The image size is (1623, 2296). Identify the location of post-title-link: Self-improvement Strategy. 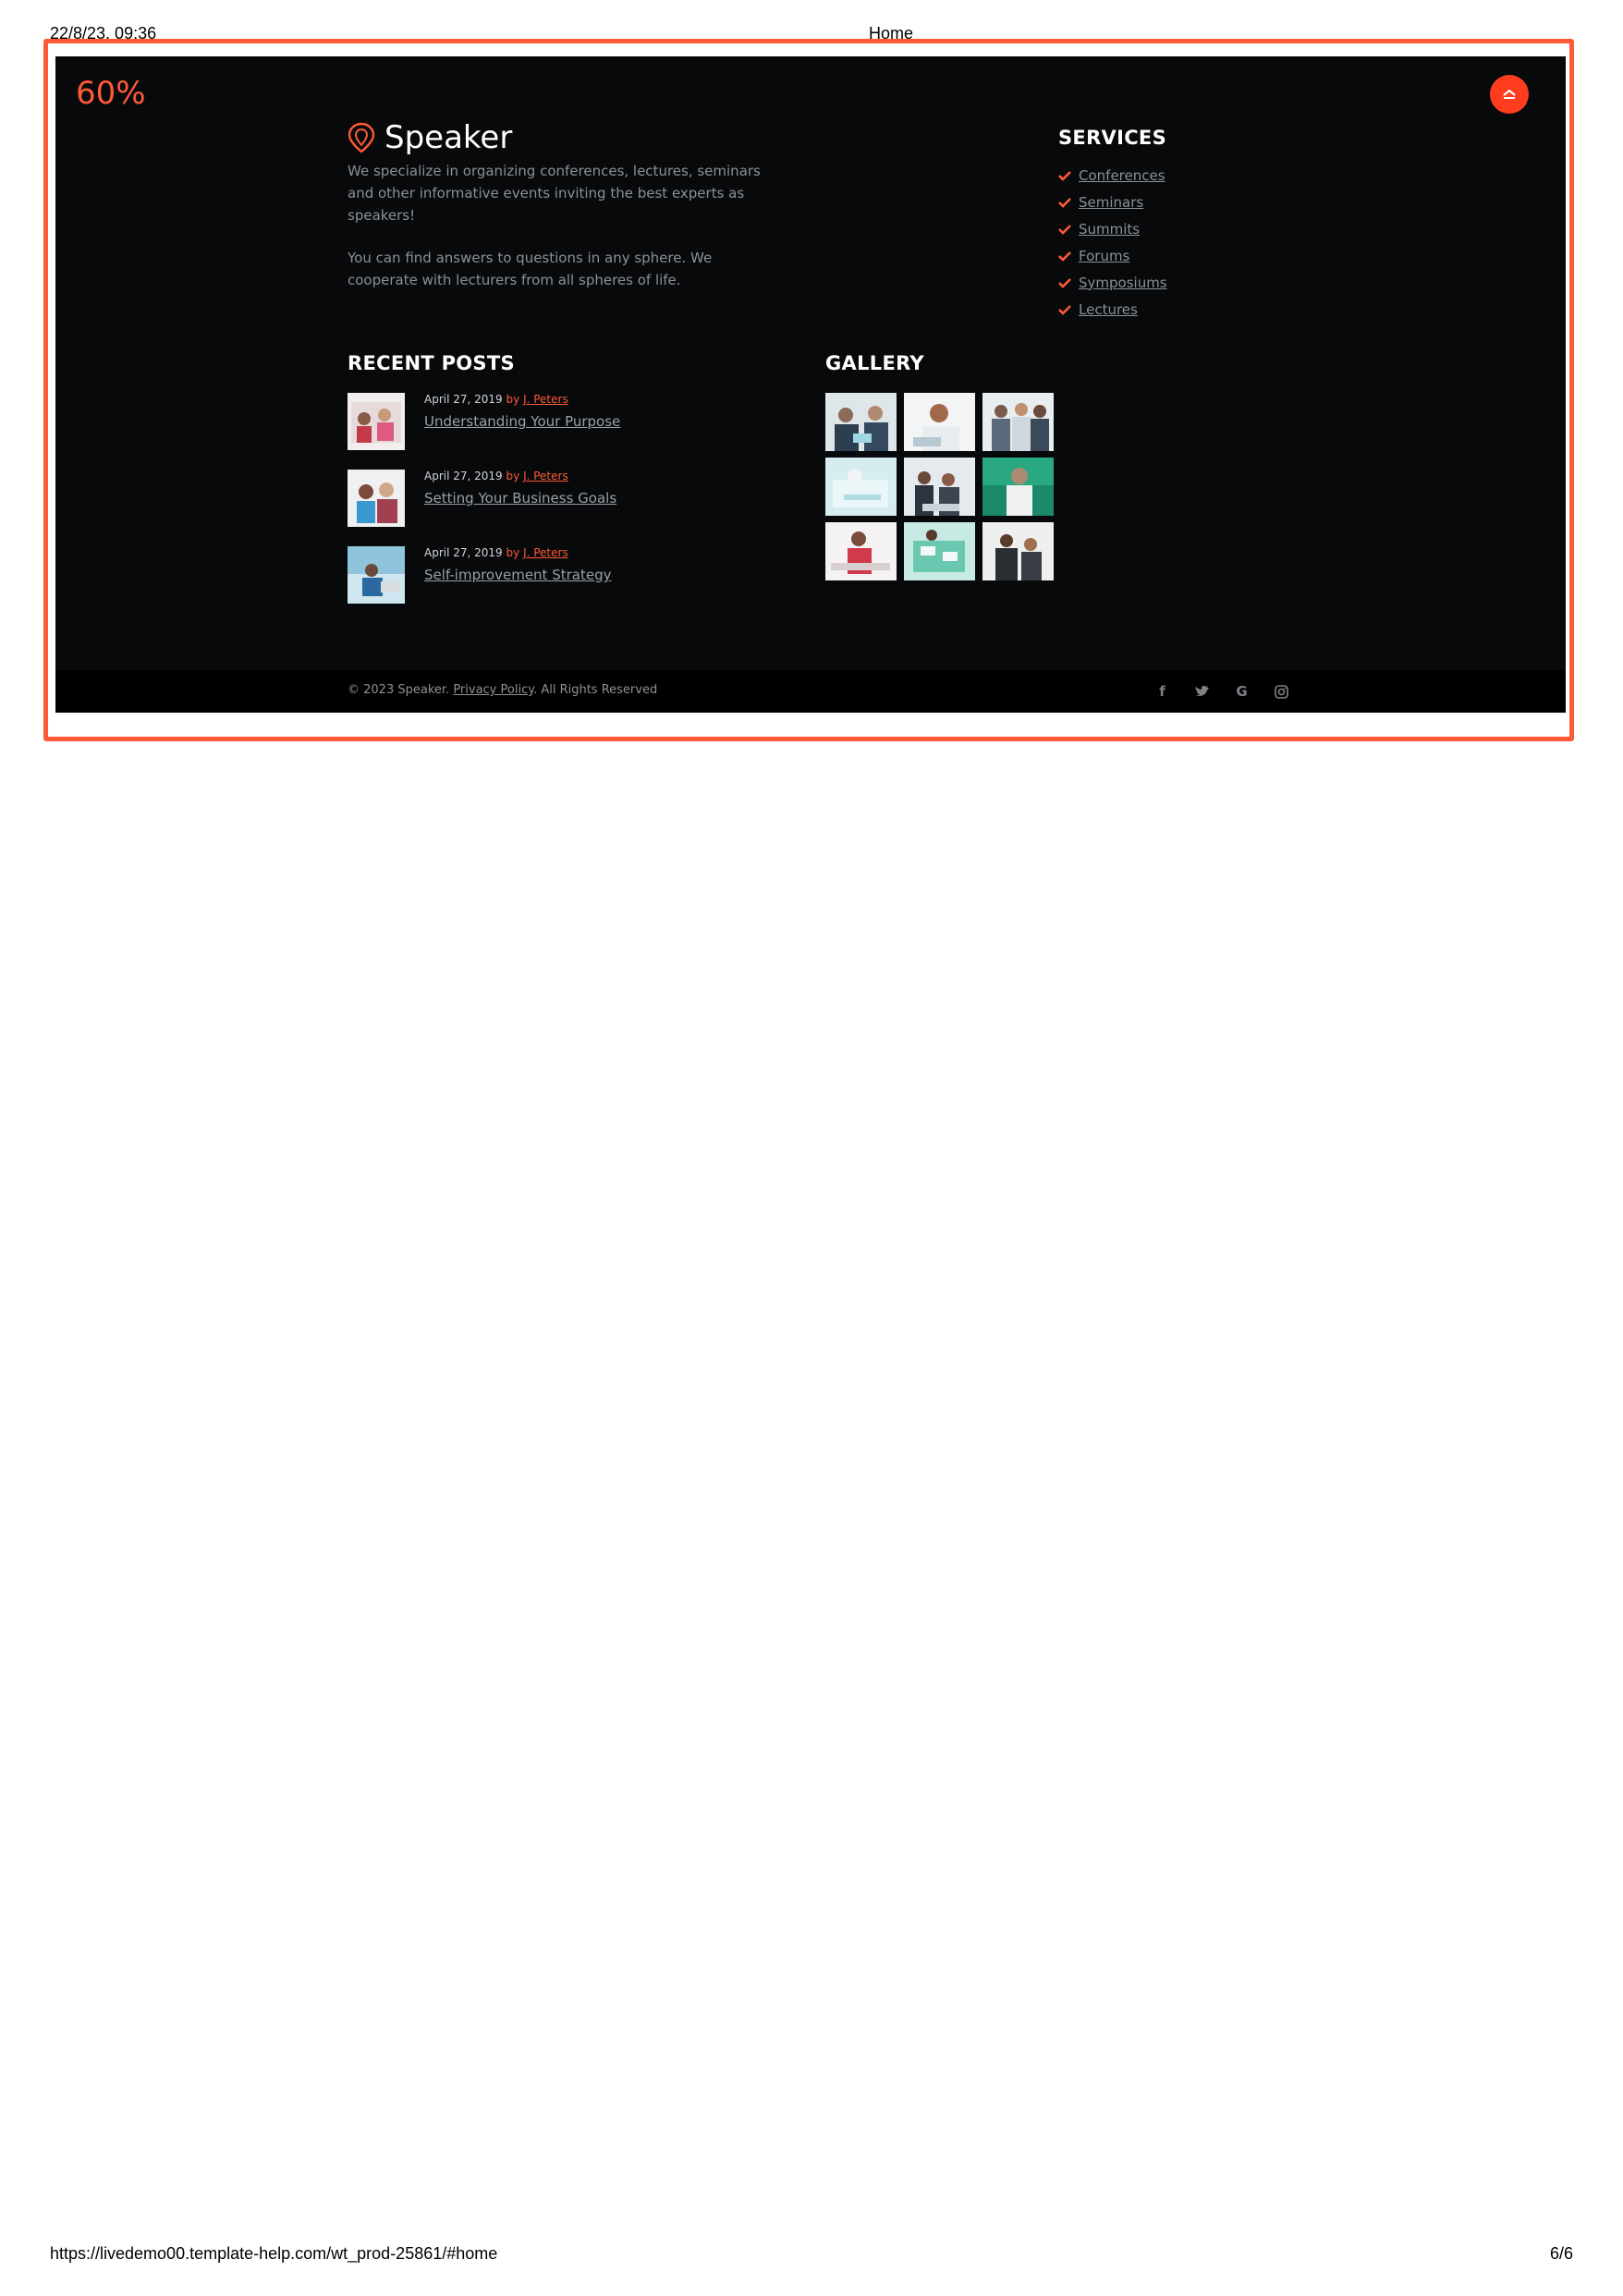
(517, 575).